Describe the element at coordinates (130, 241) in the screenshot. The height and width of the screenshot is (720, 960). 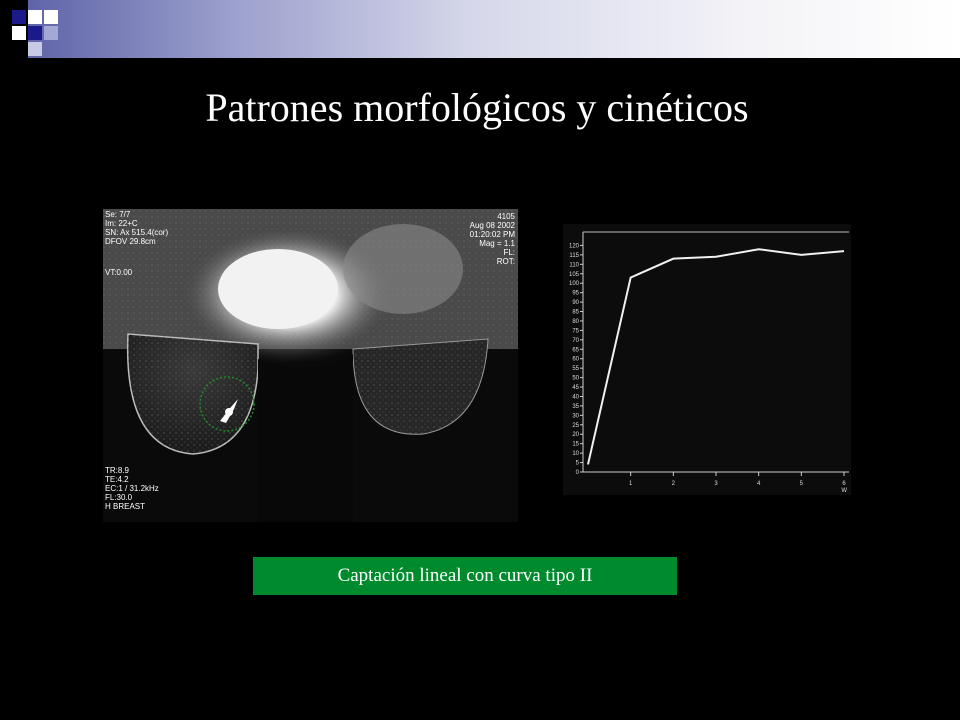
I see `overlay-line: DFOV 29.8cm` at that location.